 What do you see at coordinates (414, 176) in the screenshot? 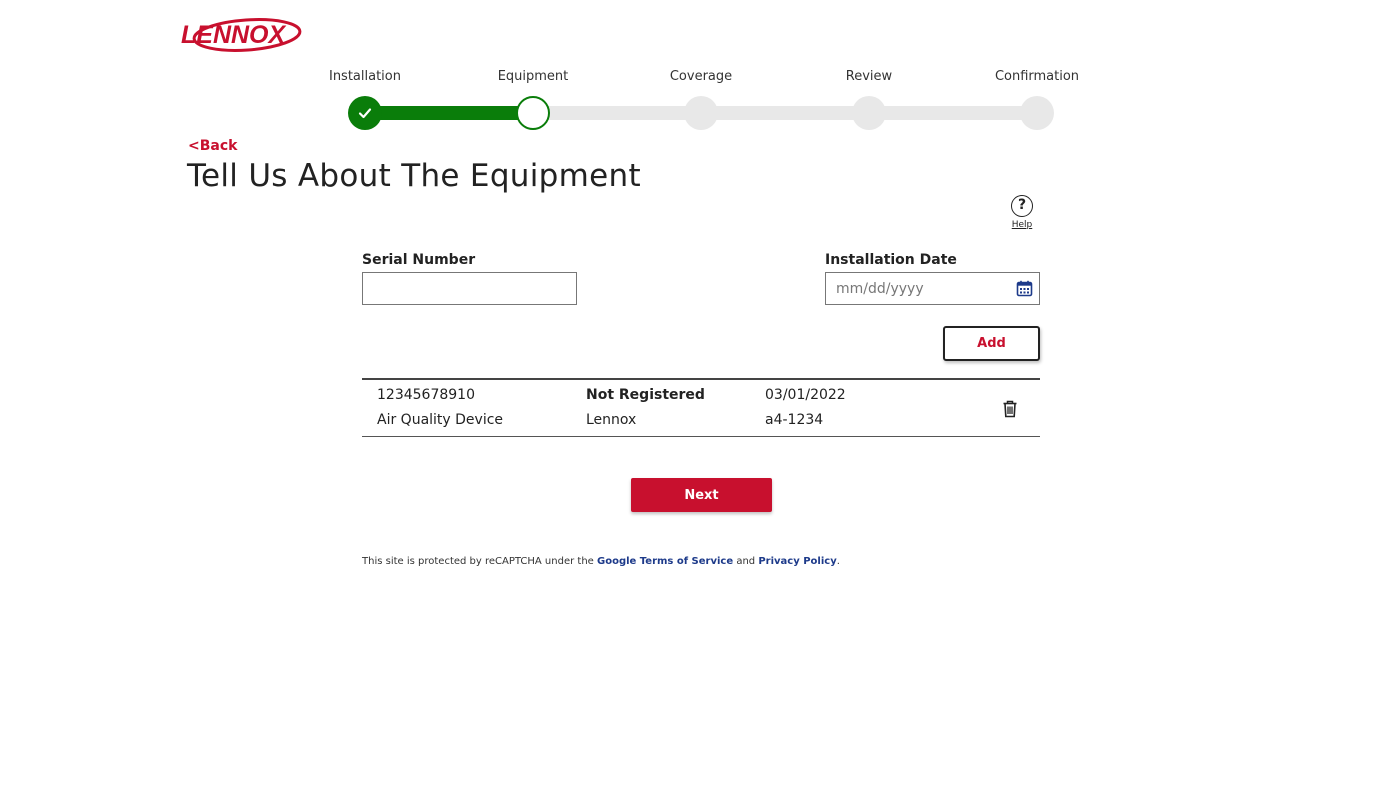
I see `page-title: Tell Us About The Equipment` at bounding box center [414, 176].